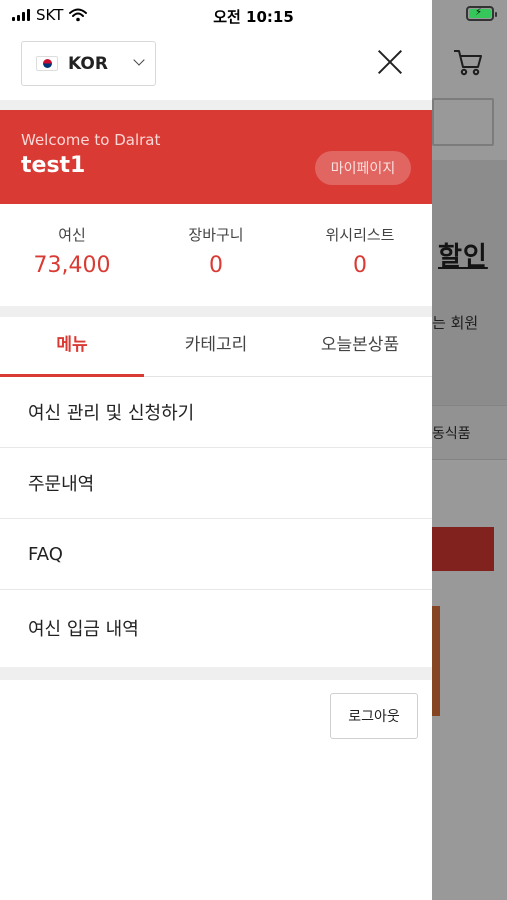 This screenshot has width=507, height=900. What do you see at coordinates (360, 346) in the screenshot?
I see `tab-recently-viewed: 오늘본상품` at bounding box center [360, 346].